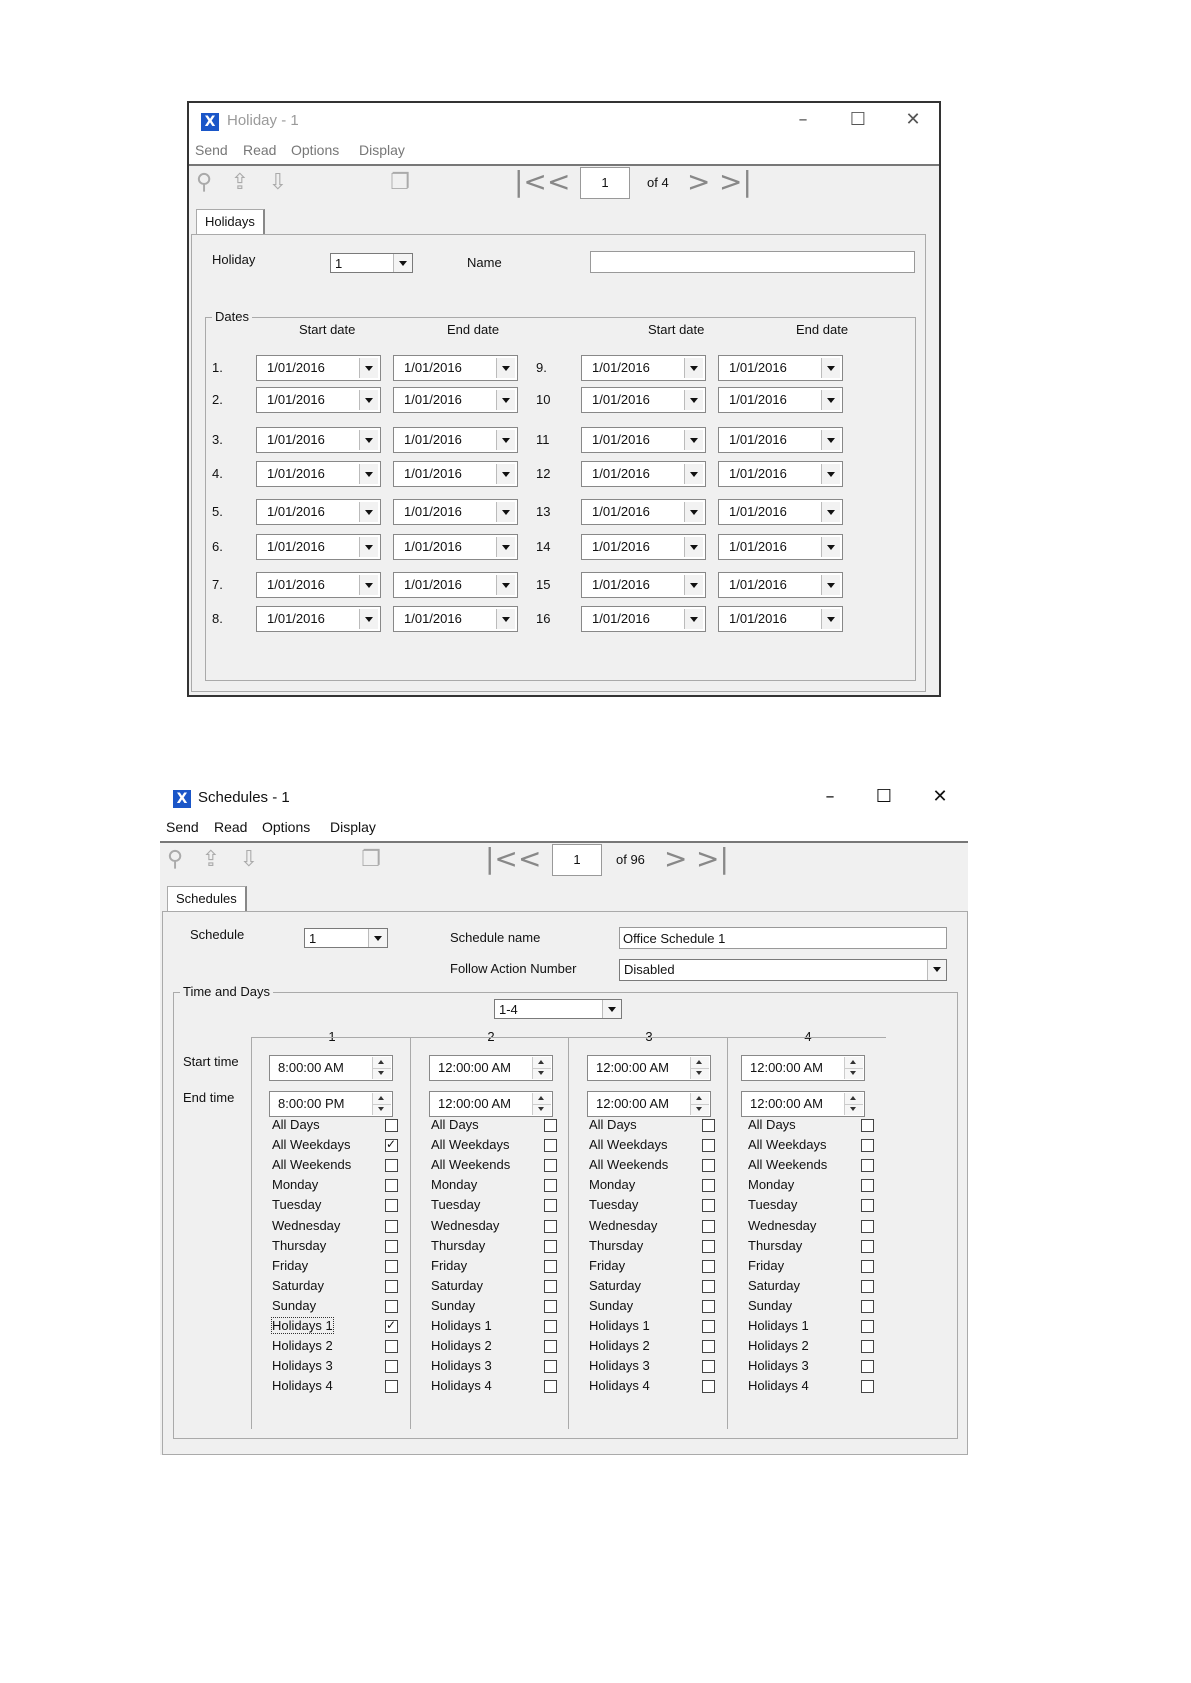 Image resolution: width=1191 pixels, height=1683 pixels. Describe the element at coordinates (605, 183) in the screenshot. I see `page-number-input: 1` at that location.